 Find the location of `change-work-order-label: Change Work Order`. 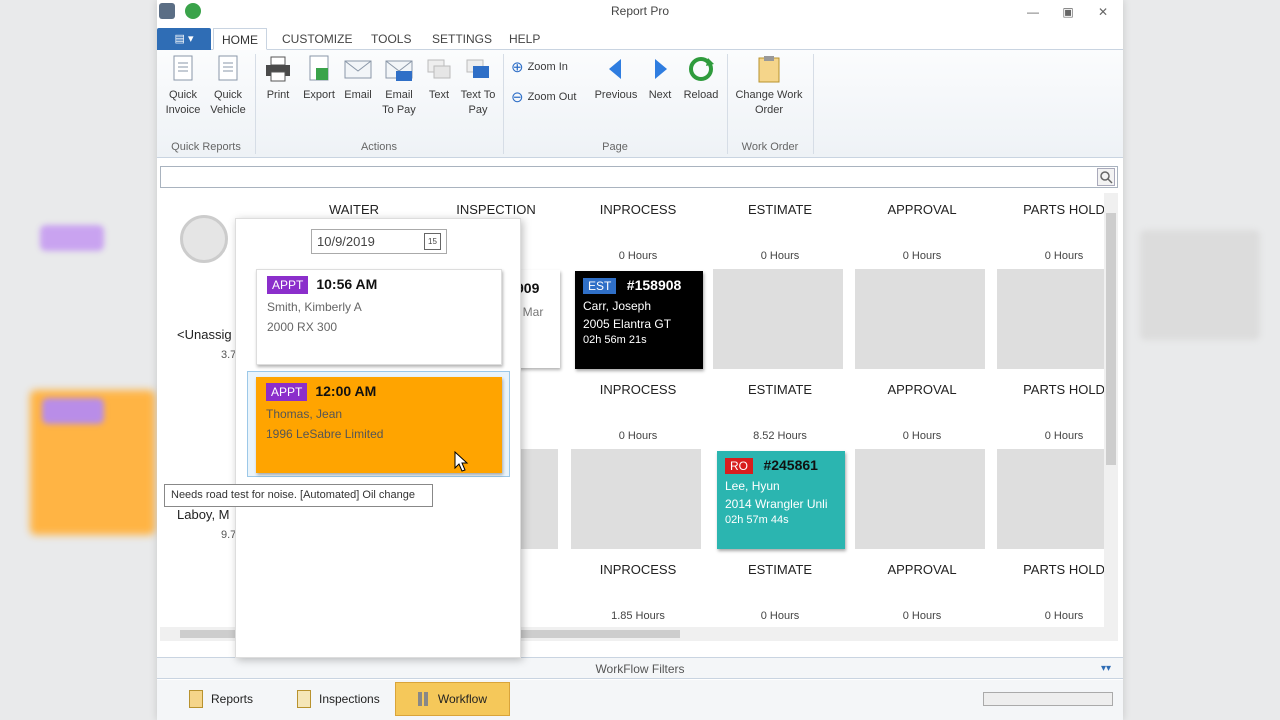

change-work-order-label: Change Work Order is located at coordinates (769, 102).